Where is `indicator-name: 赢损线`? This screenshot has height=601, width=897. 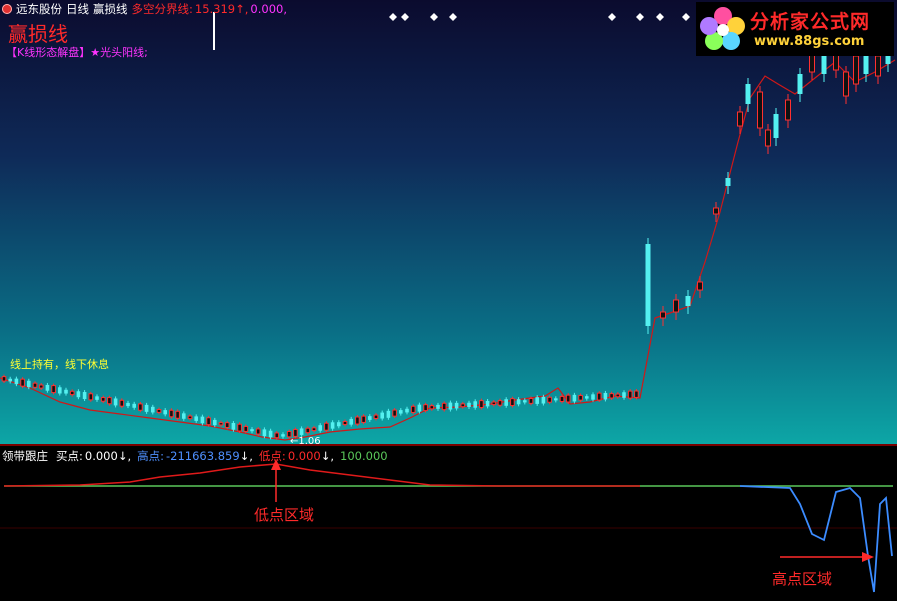
indicator-name: 赢损线 is located at coordinates (110, 9).